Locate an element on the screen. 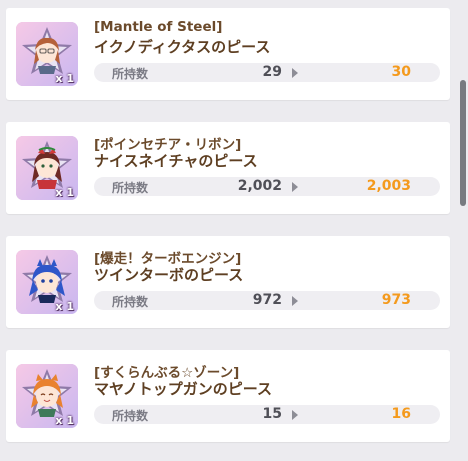  owned-count-row: 所持数 2,002 2,003 is located at coordinates (269, 186).